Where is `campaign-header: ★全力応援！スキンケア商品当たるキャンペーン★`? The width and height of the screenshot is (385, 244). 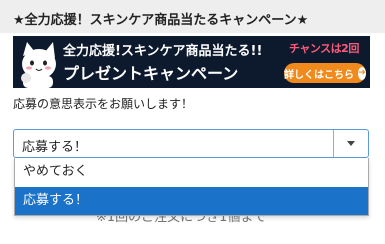 campaign-header: ★全力応援！スキンケア商品当たるキャンペーン★ is located at coordinates (192, 16).